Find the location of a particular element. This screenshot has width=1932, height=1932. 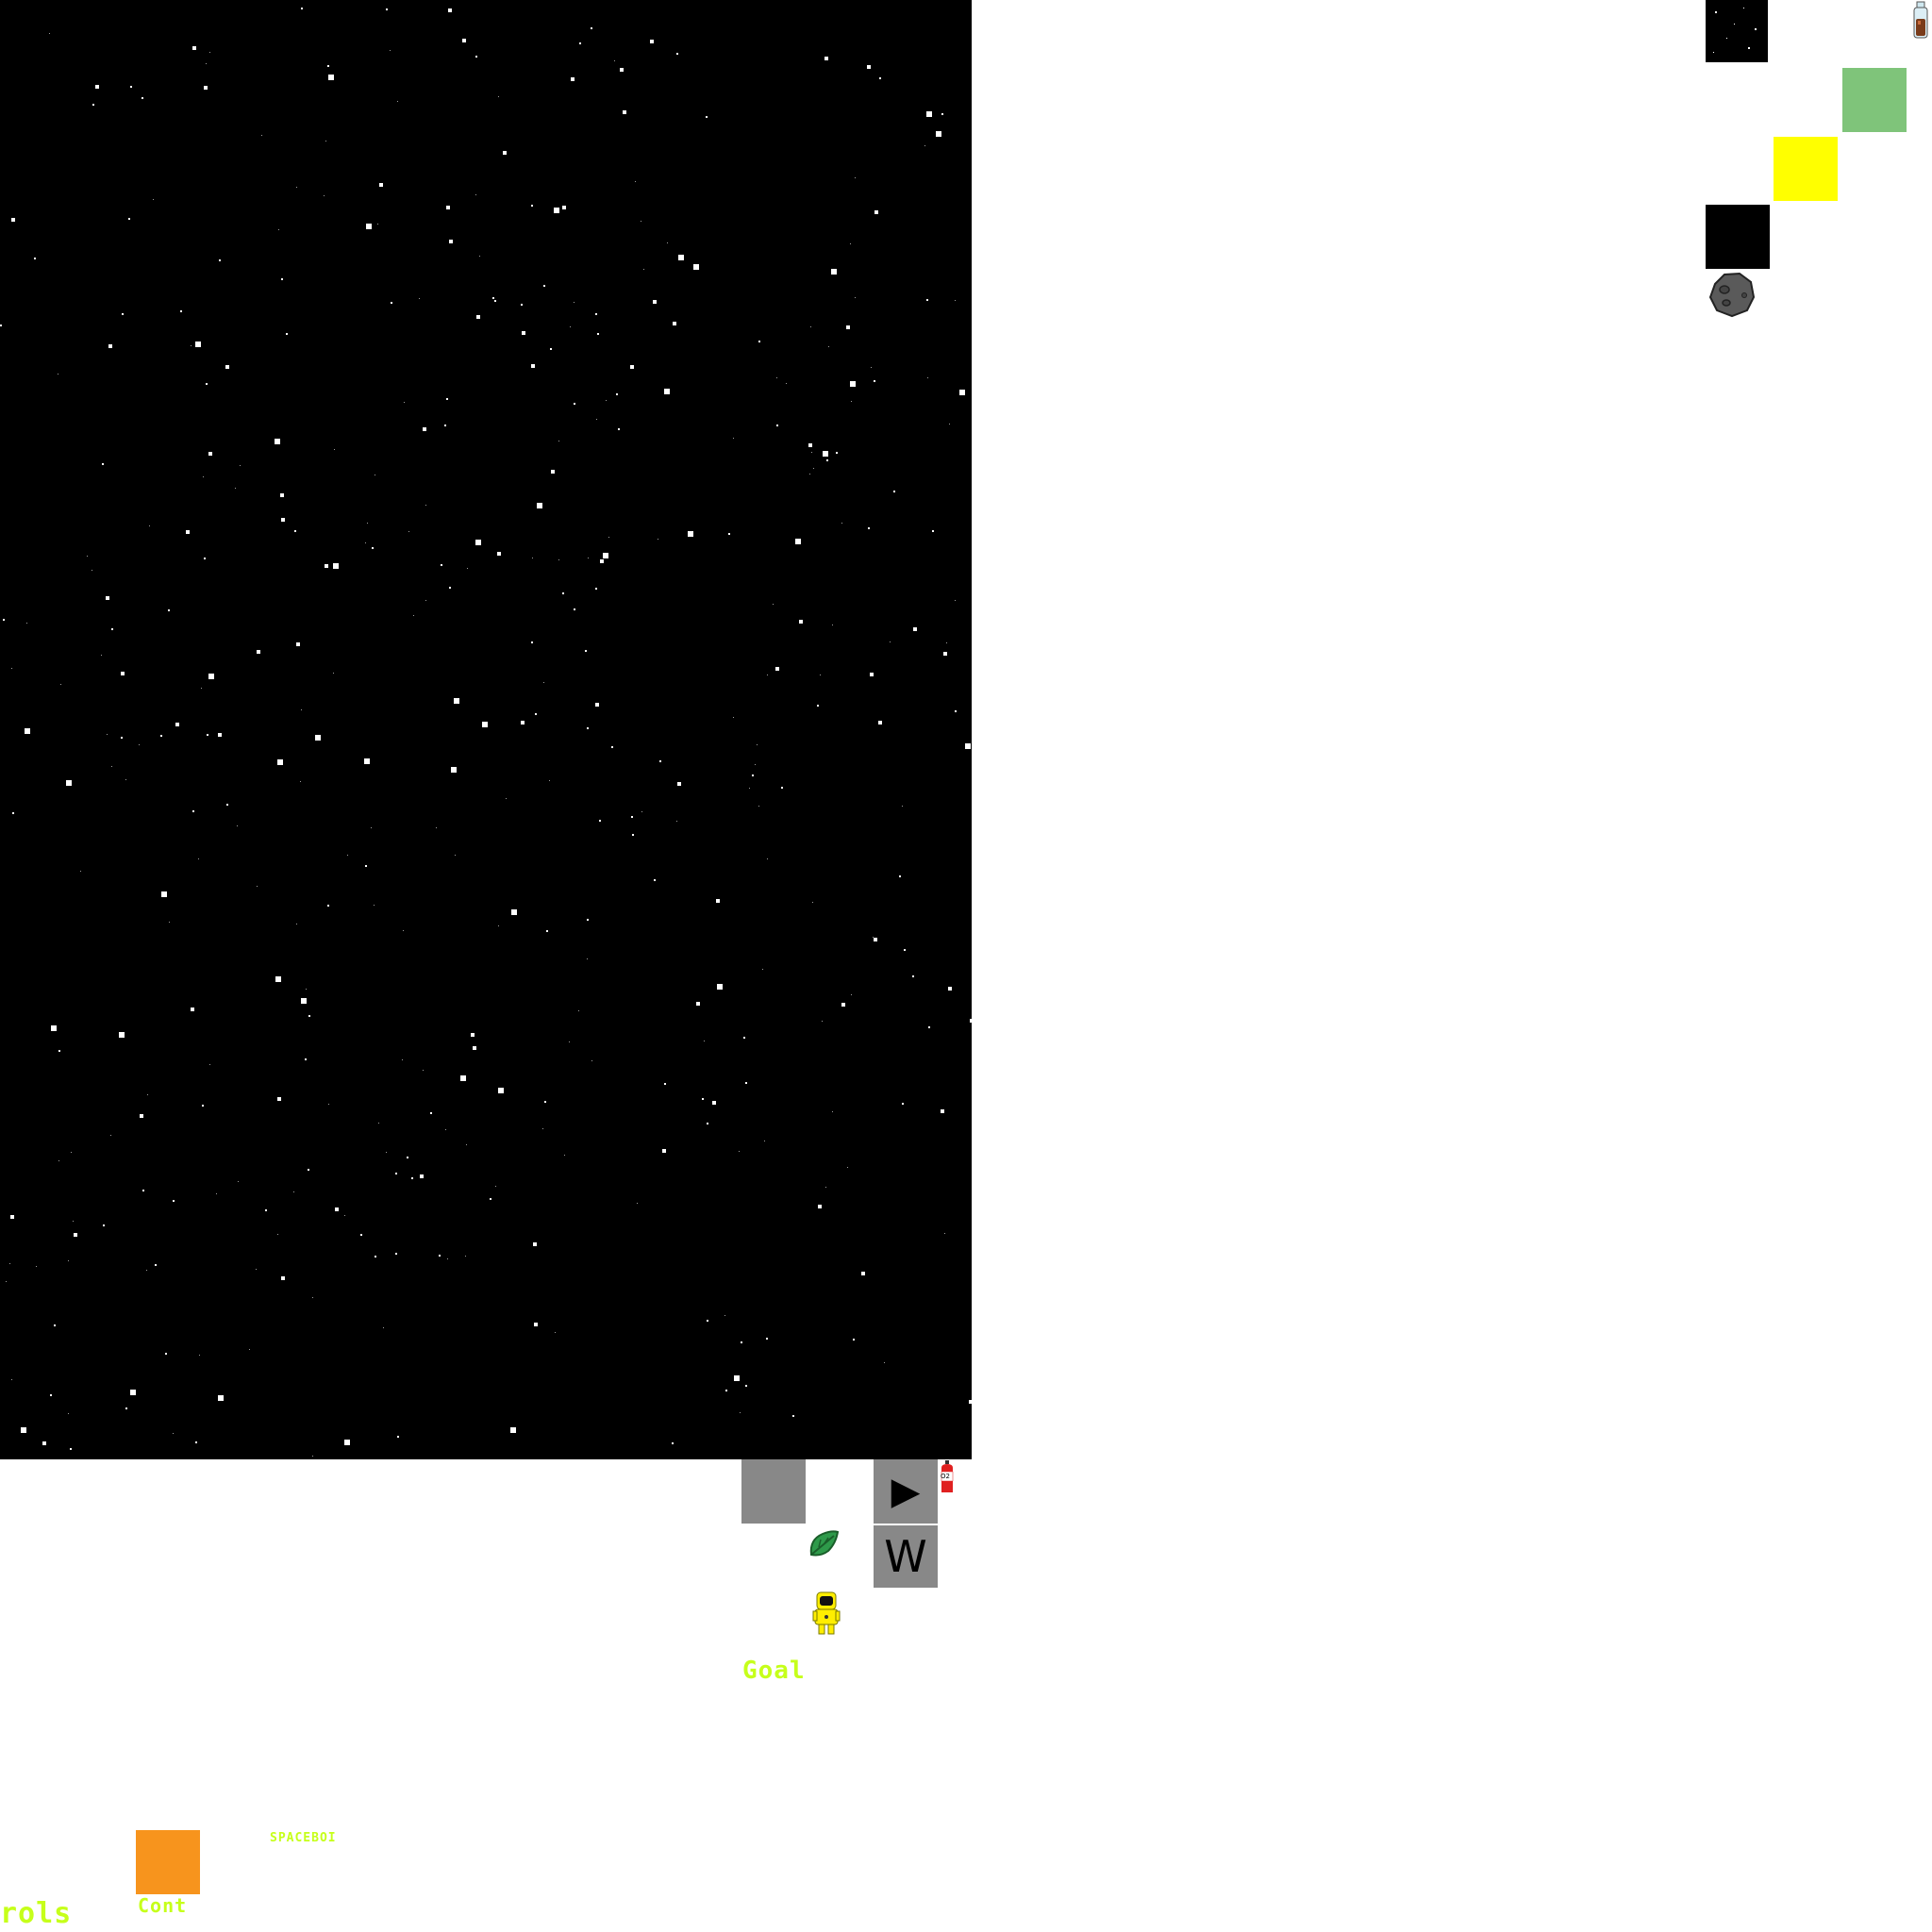

blank-button is located at coordinates (773, 1491).